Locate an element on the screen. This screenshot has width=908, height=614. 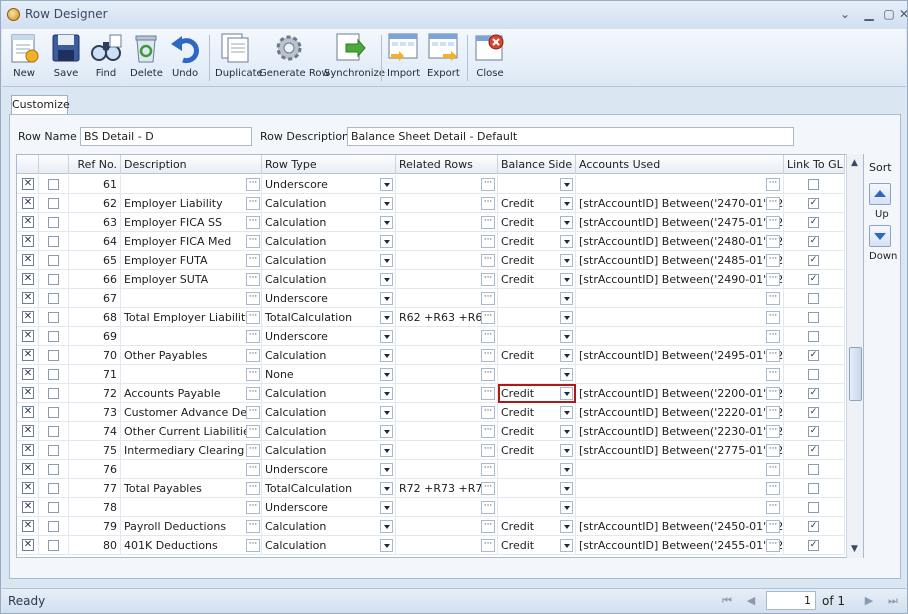
description-cell: Accounts Payable ··· is located at coordinates (191, 393).